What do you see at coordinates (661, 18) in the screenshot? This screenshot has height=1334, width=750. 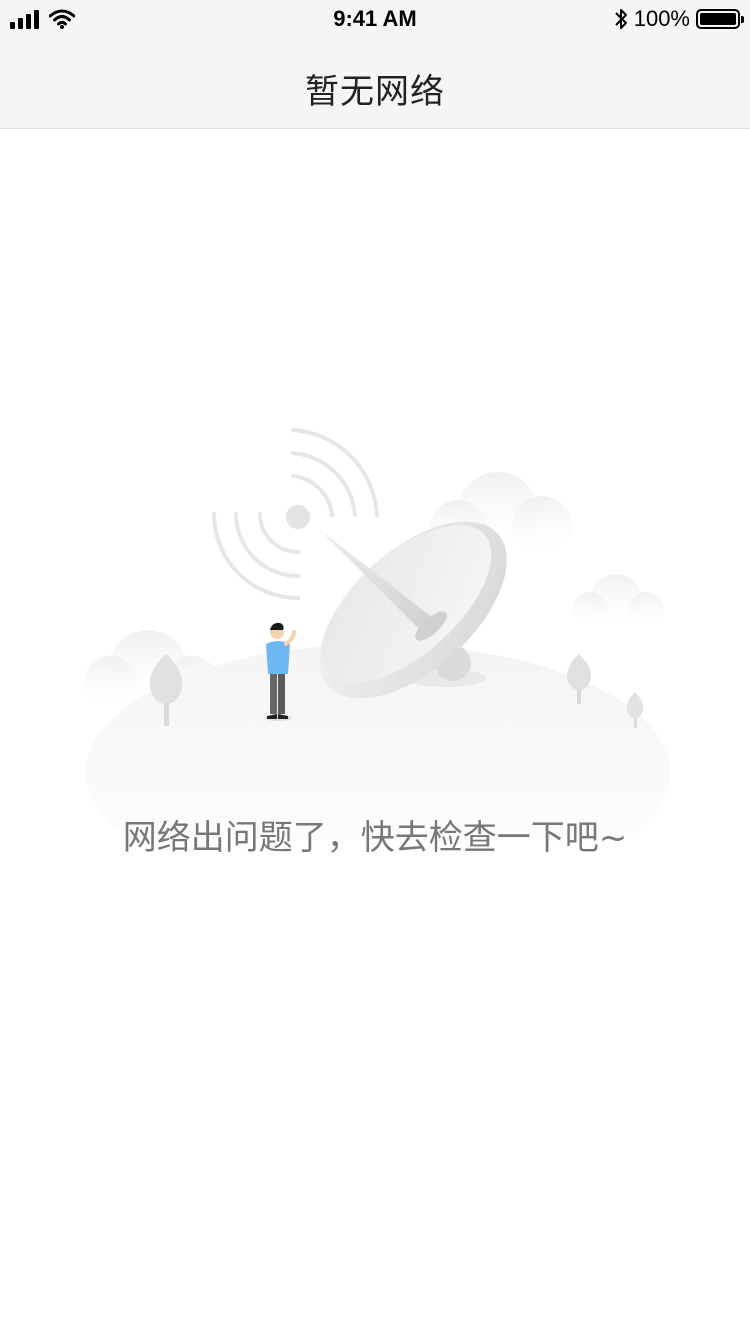 I see `battery-percent: 100%` at bounding box center [661, 18].